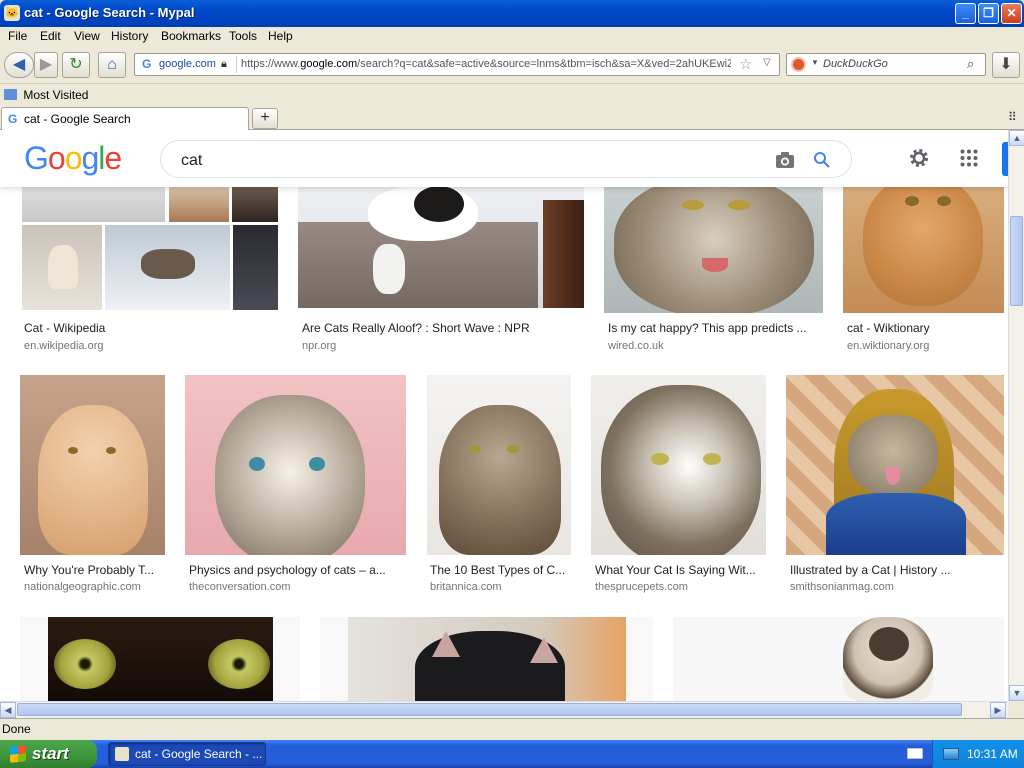 The height and width of the screenshot is (768, 1024). I want to click on plus-icon: +, so click(265, 117).